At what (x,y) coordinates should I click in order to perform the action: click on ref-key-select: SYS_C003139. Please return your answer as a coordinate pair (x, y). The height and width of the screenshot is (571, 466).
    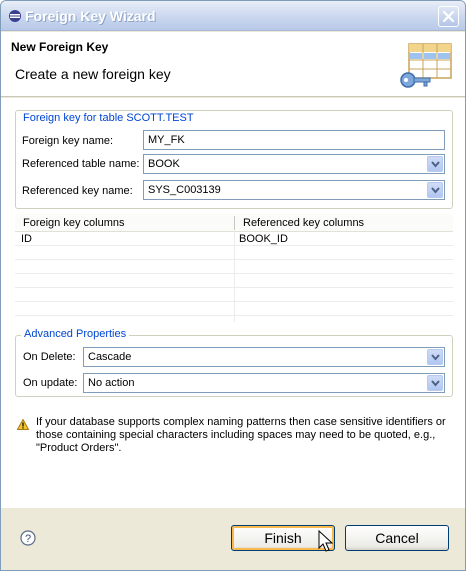
    Looking at the image, I should click on (294, 190).